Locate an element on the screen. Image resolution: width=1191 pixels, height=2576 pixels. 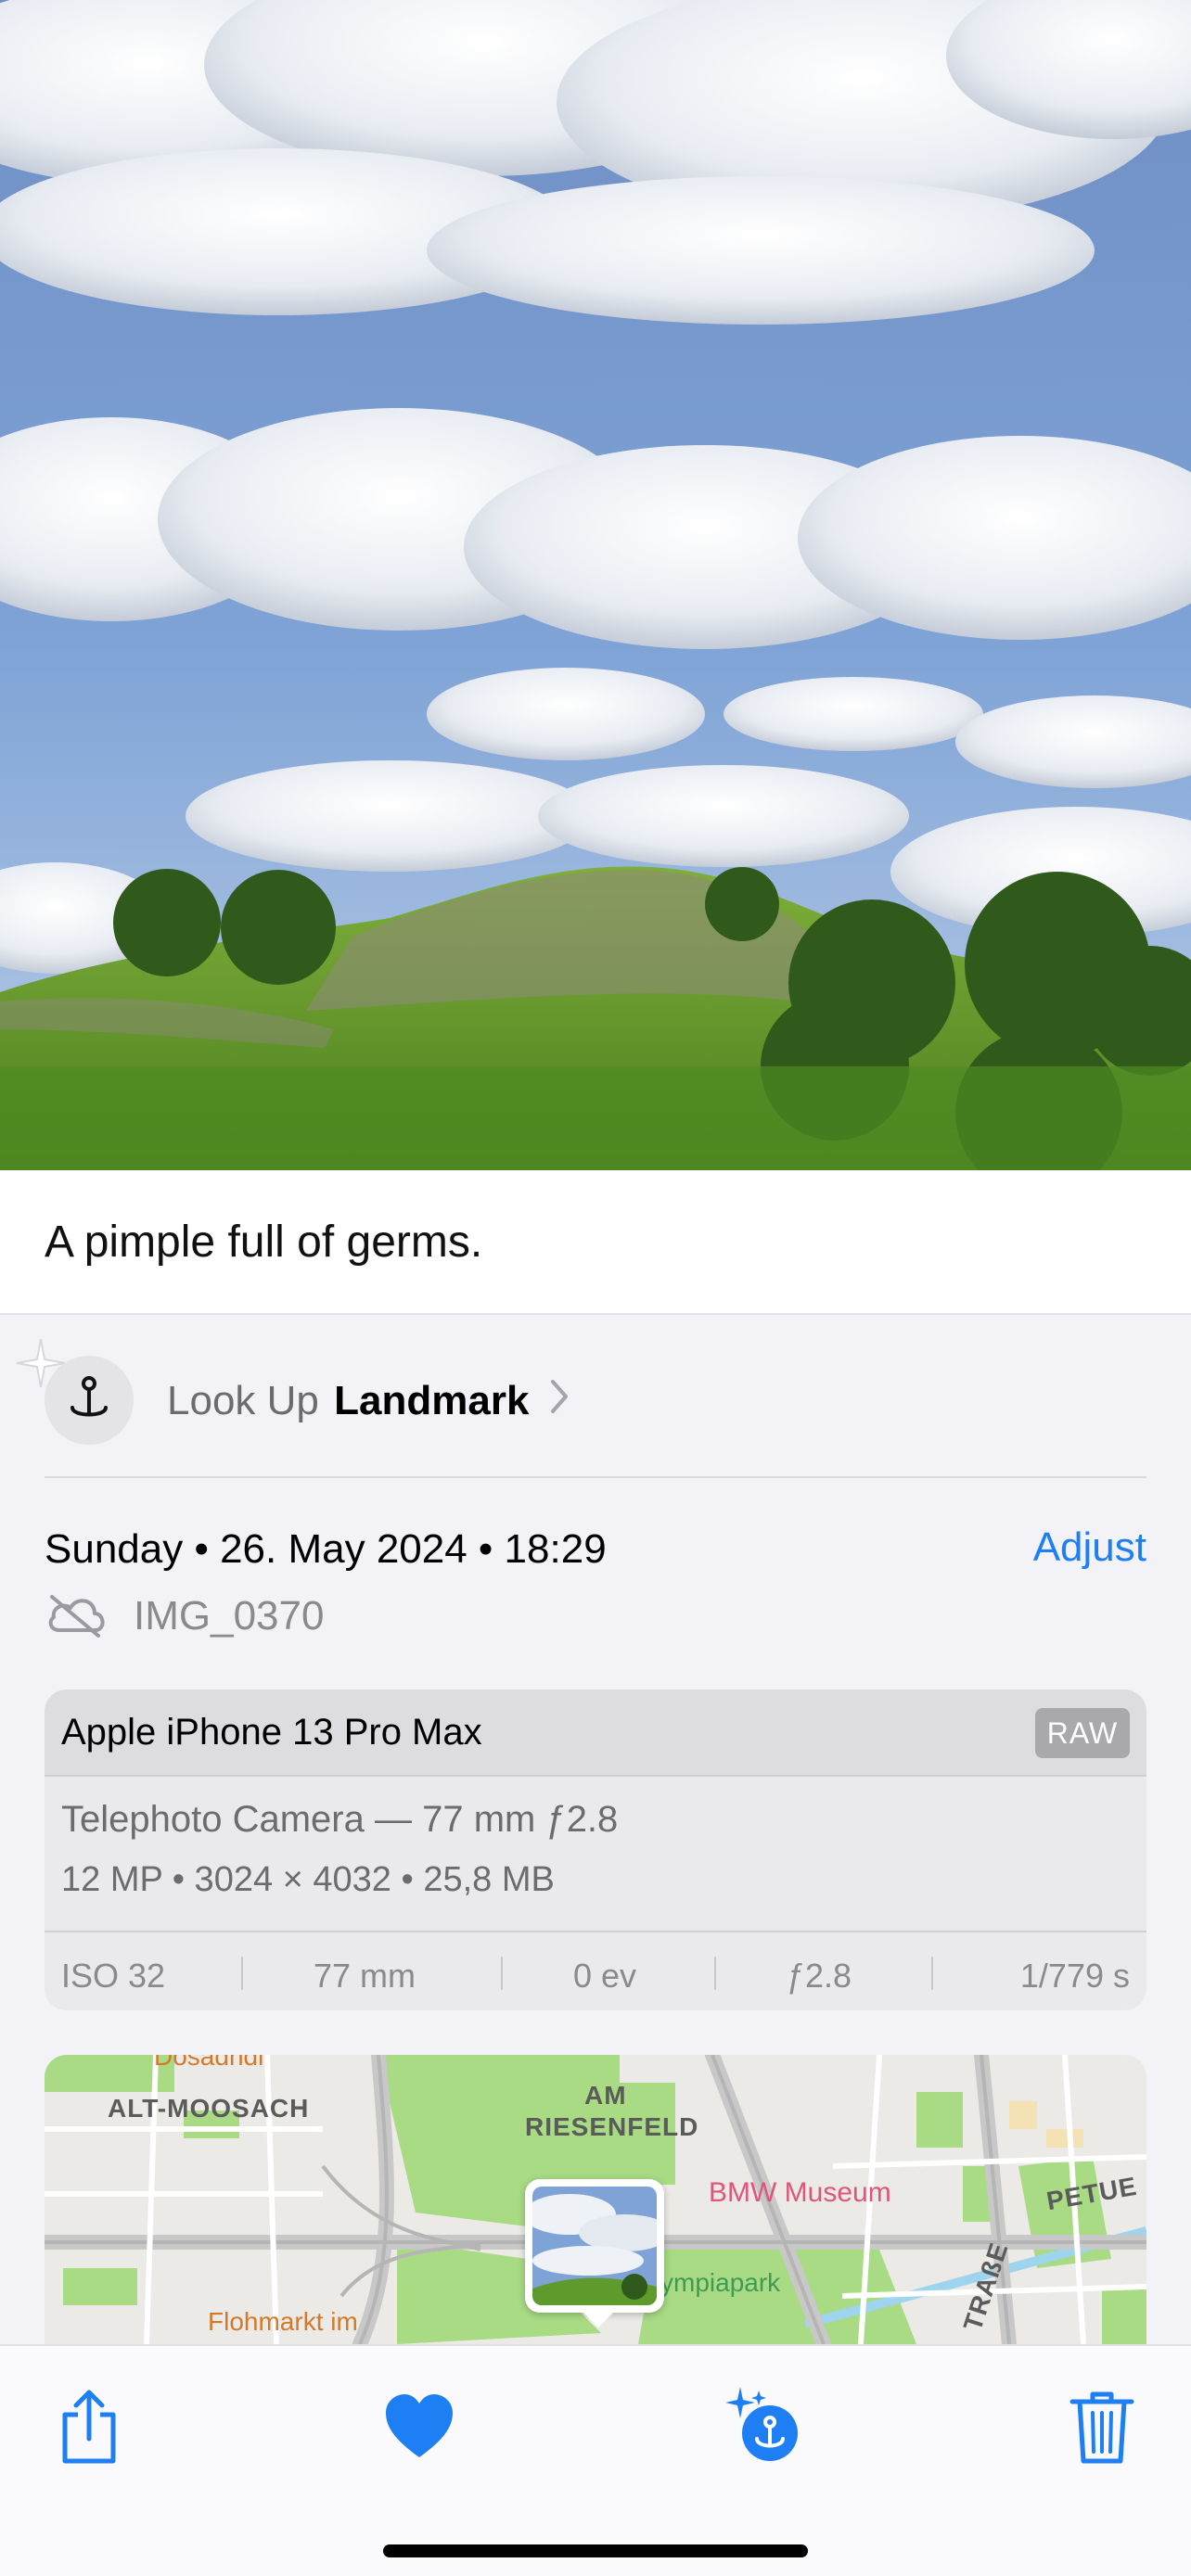
camera-model: Apple iPhone 13 Pro Max is located at coordinates (271, 1733).